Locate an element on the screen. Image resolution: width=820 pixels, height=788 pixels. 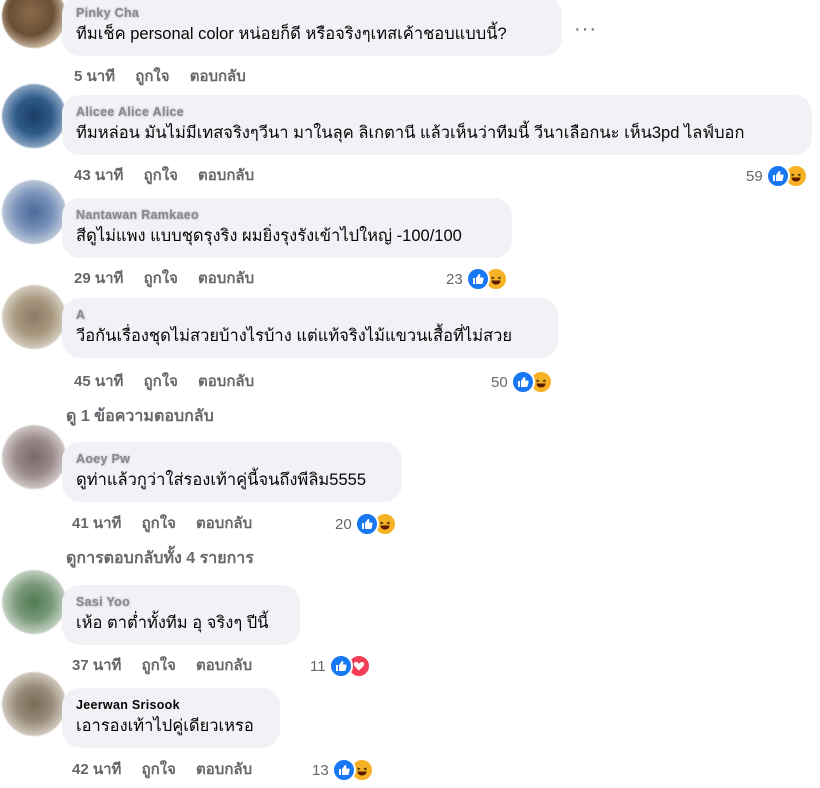
comment-author: Nantawan Ramkaeo is located at coordinates (287, 215).